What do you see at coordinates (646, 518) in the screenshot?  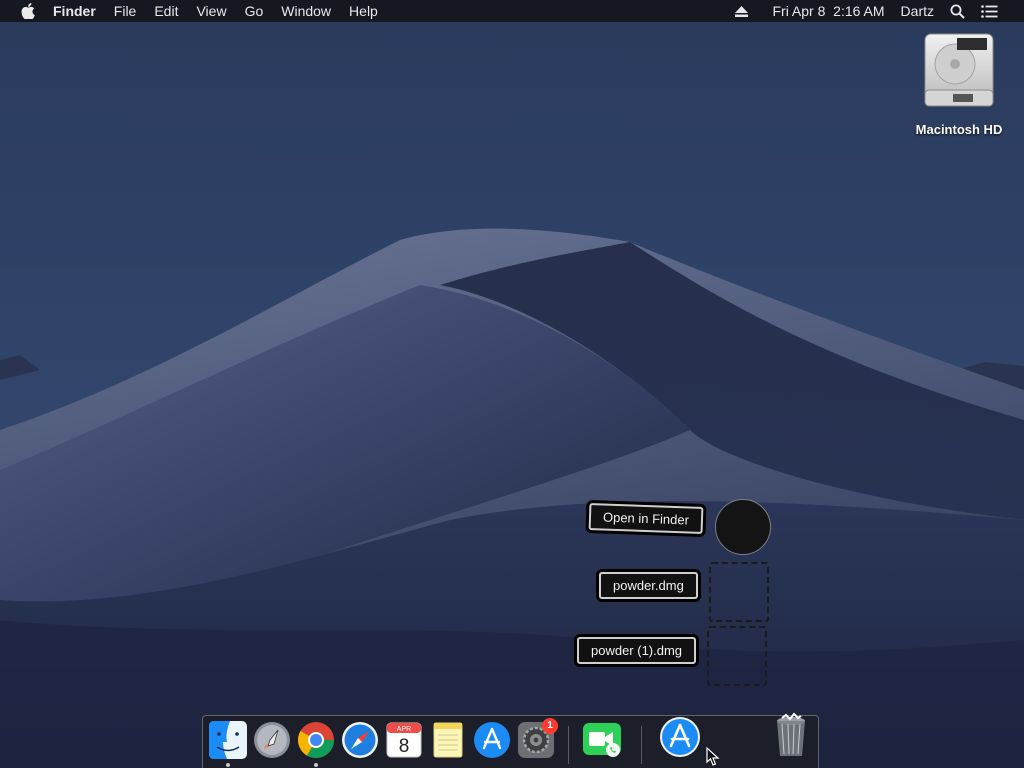 I see `open-in-finder-button: Open in Finder` at bounding box center [646, 518].